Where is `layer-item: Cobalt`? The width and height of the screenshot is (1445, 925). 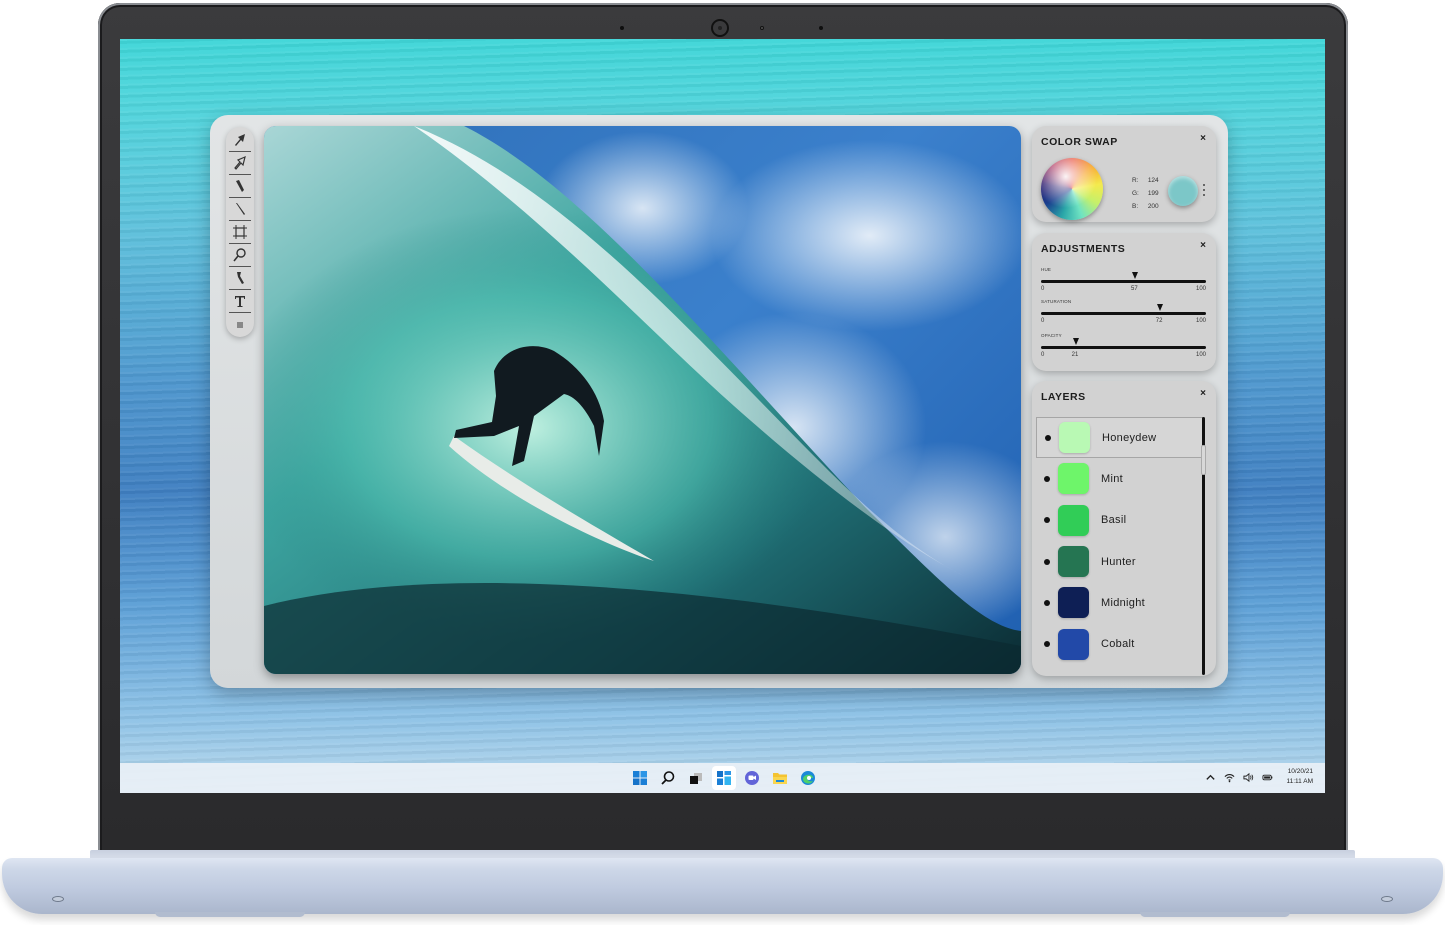
layer-item: Cobalt is located at coordinates (1119, 643).